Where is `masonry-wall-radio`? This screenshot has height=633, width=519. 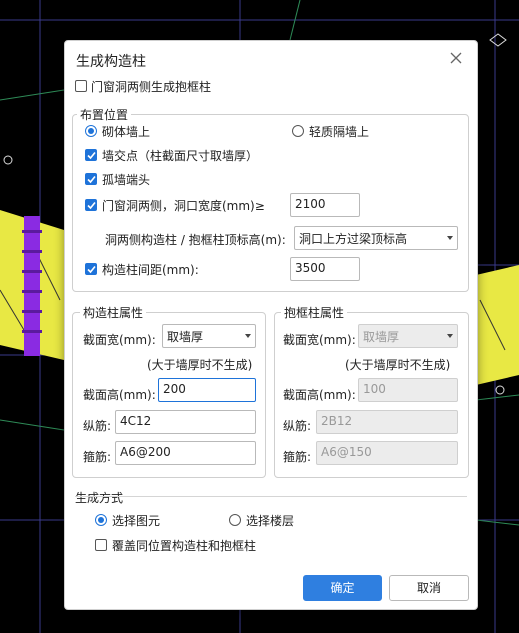 masonry-wall-radio is located at coordinates (91, 131).